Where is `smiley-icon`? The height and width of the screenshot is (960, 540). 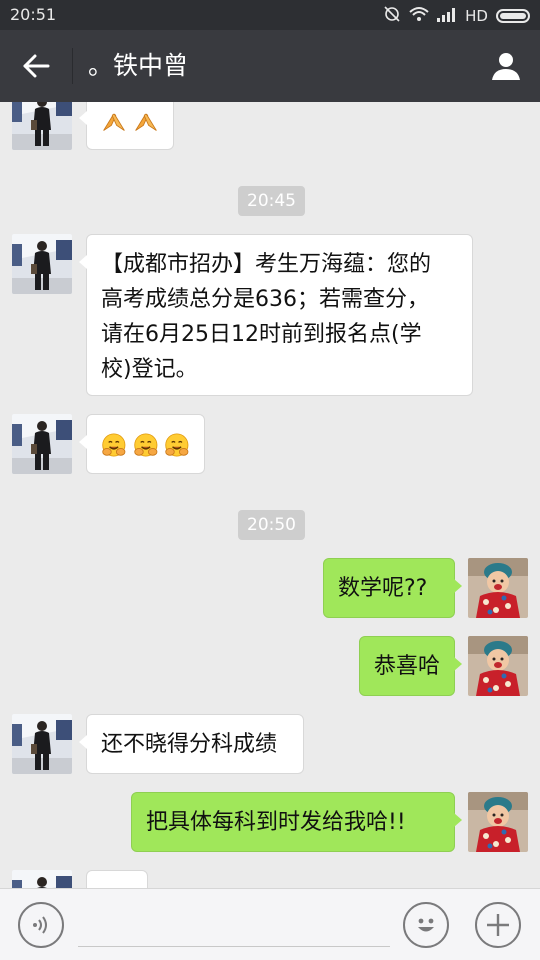 smiley-icon is located at coordinates (426, 925).